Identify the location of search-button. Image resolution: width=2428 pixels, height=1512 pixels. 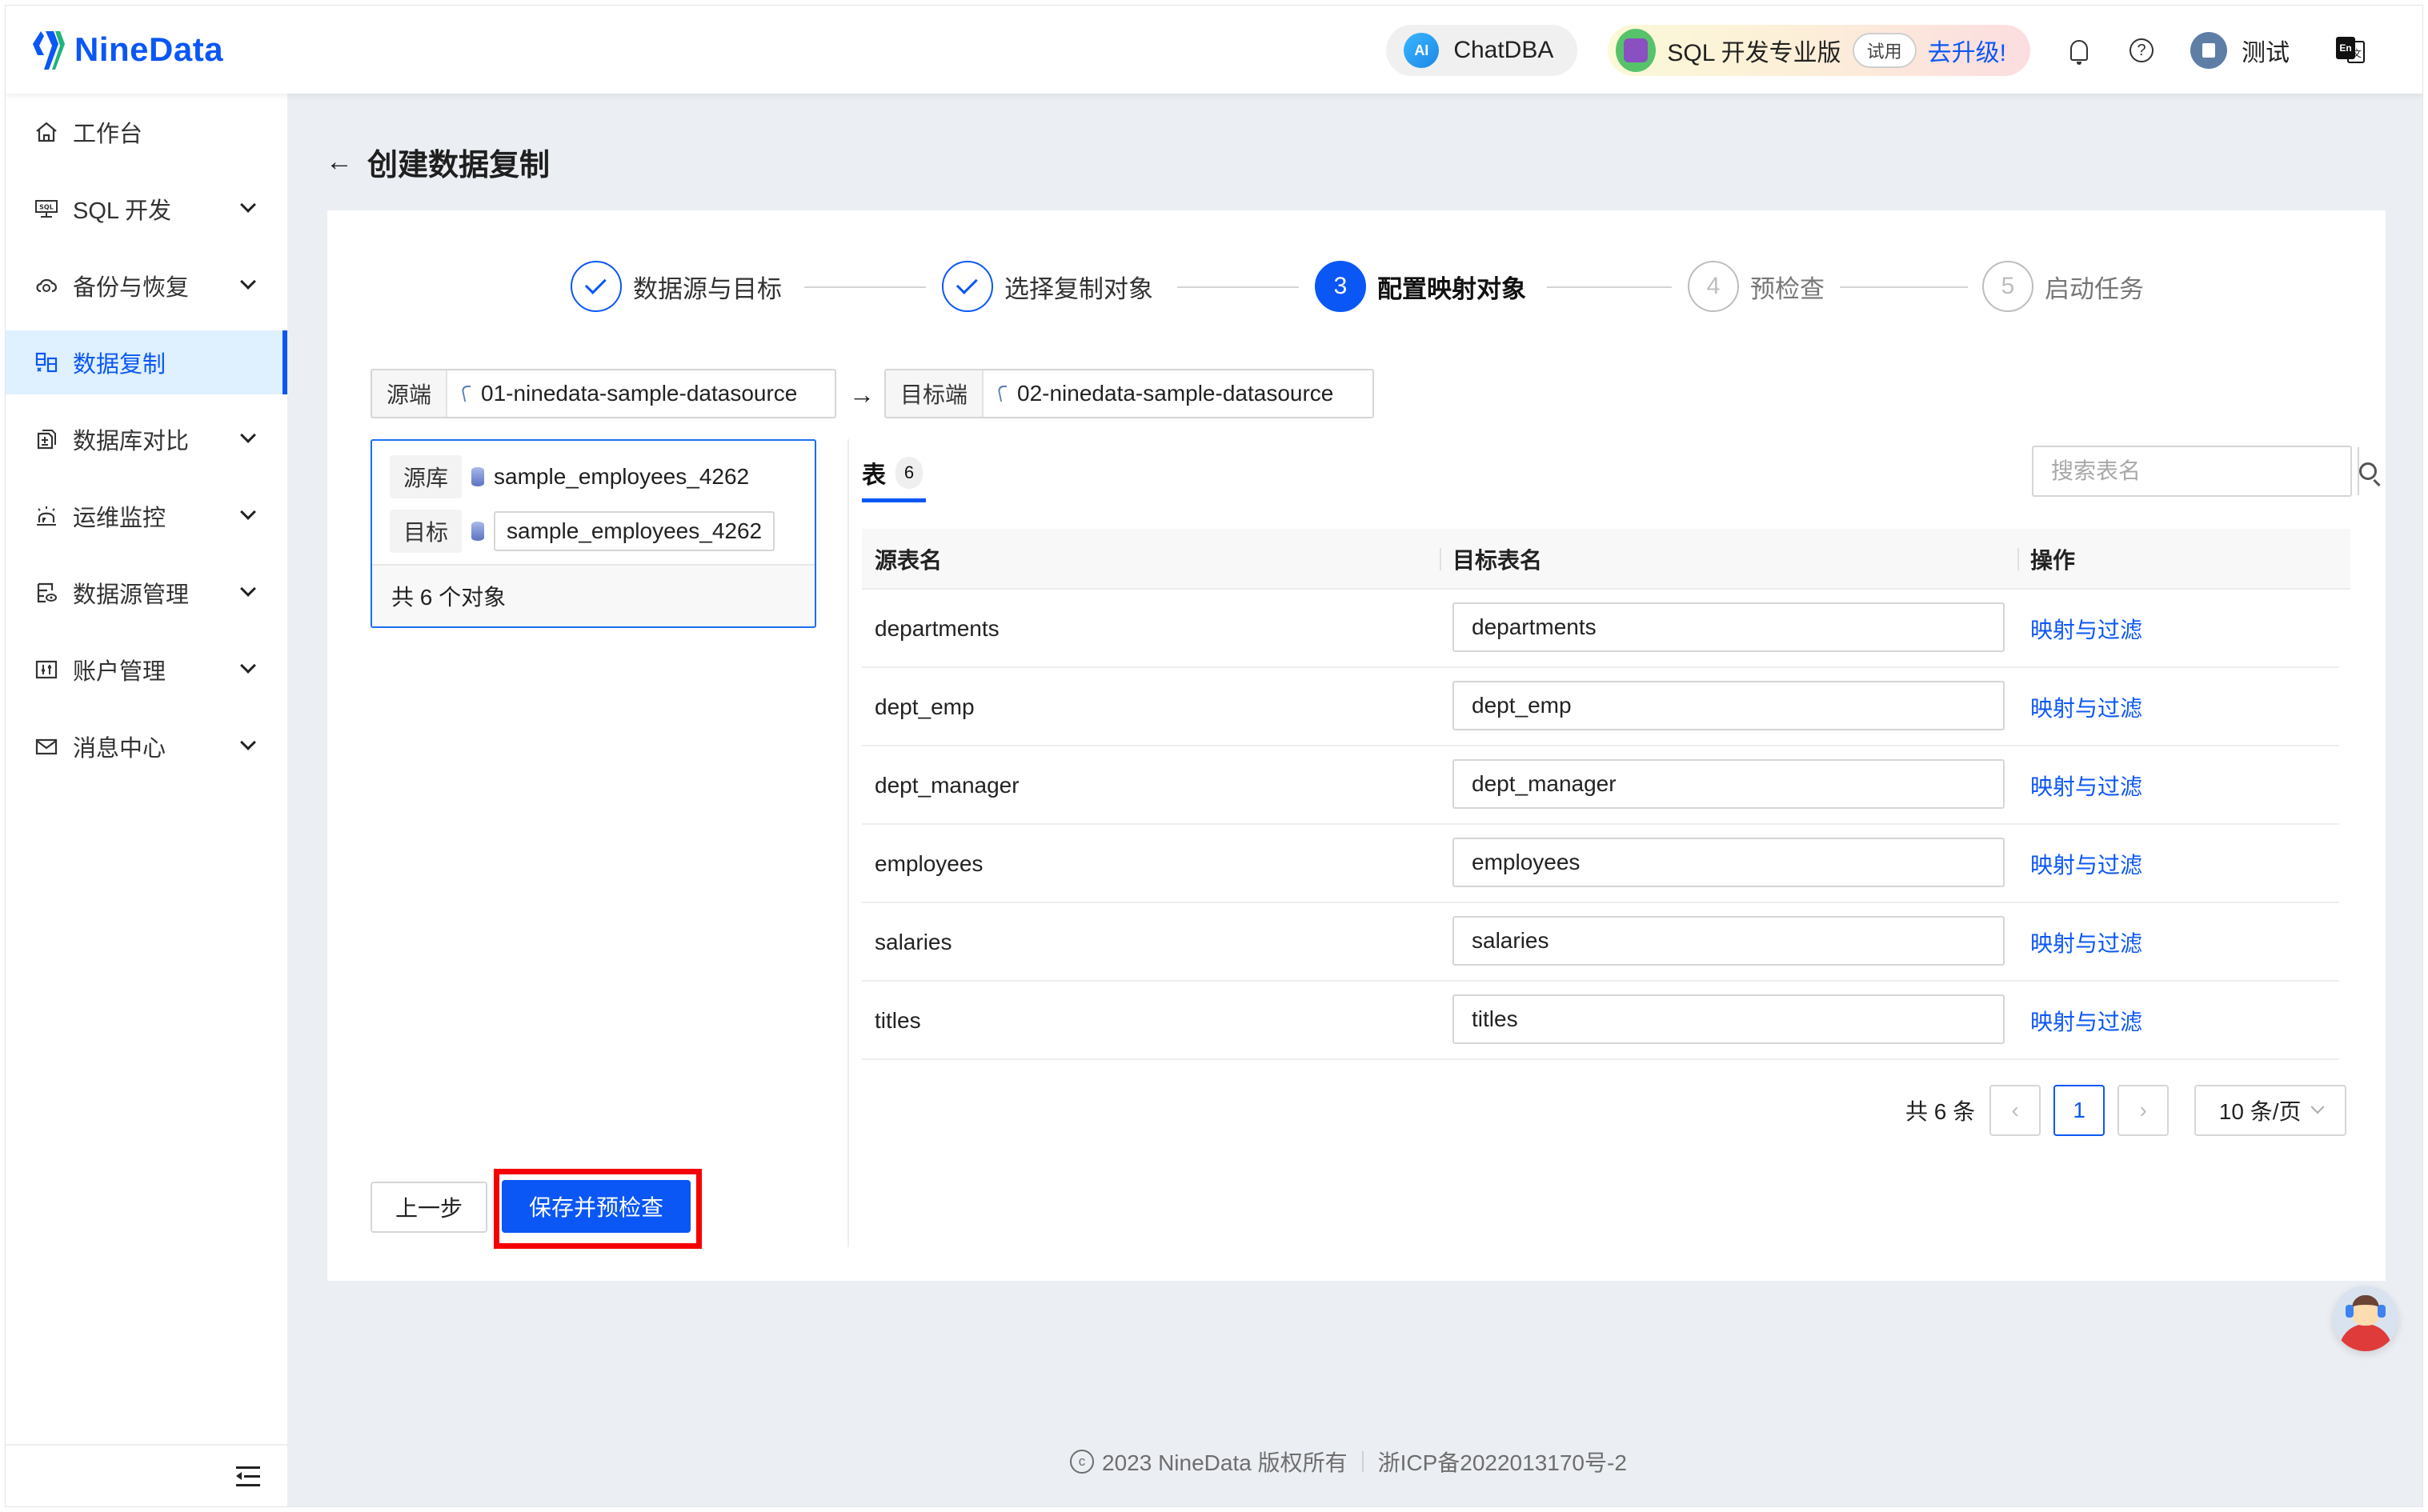
(2367, 471).